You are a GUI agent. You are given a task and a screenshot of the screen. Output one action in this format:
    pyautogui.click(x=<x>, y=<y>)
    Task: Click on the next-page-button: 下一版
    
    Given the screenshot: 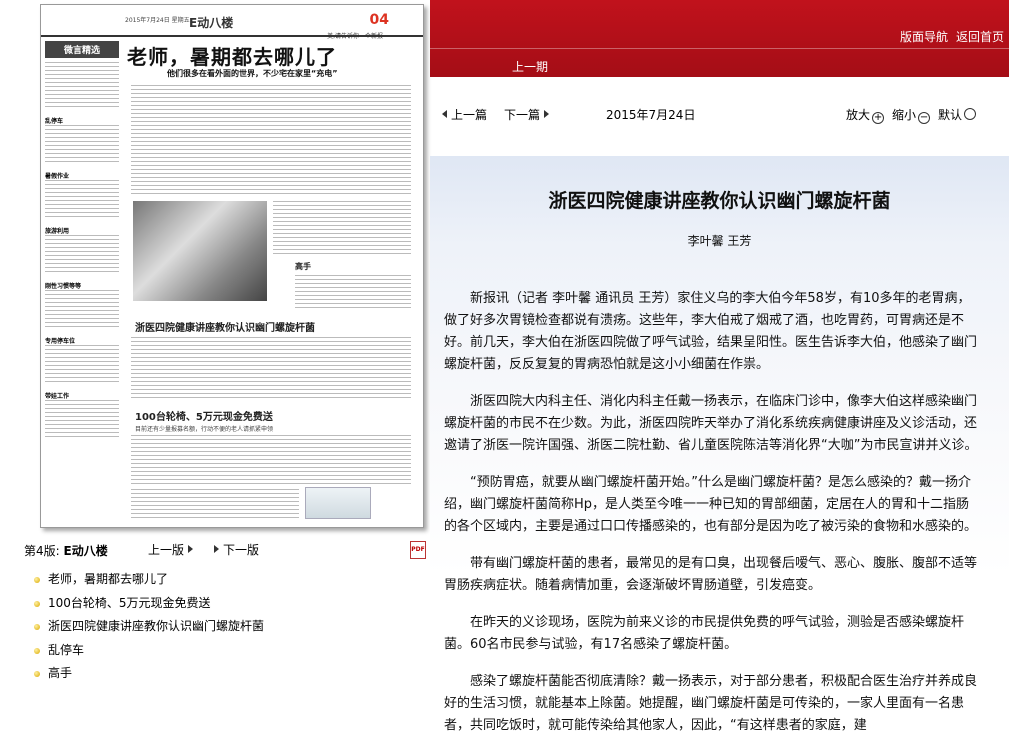 What is the action you would take?
    pyautogui.click(x=236, y=549)
    